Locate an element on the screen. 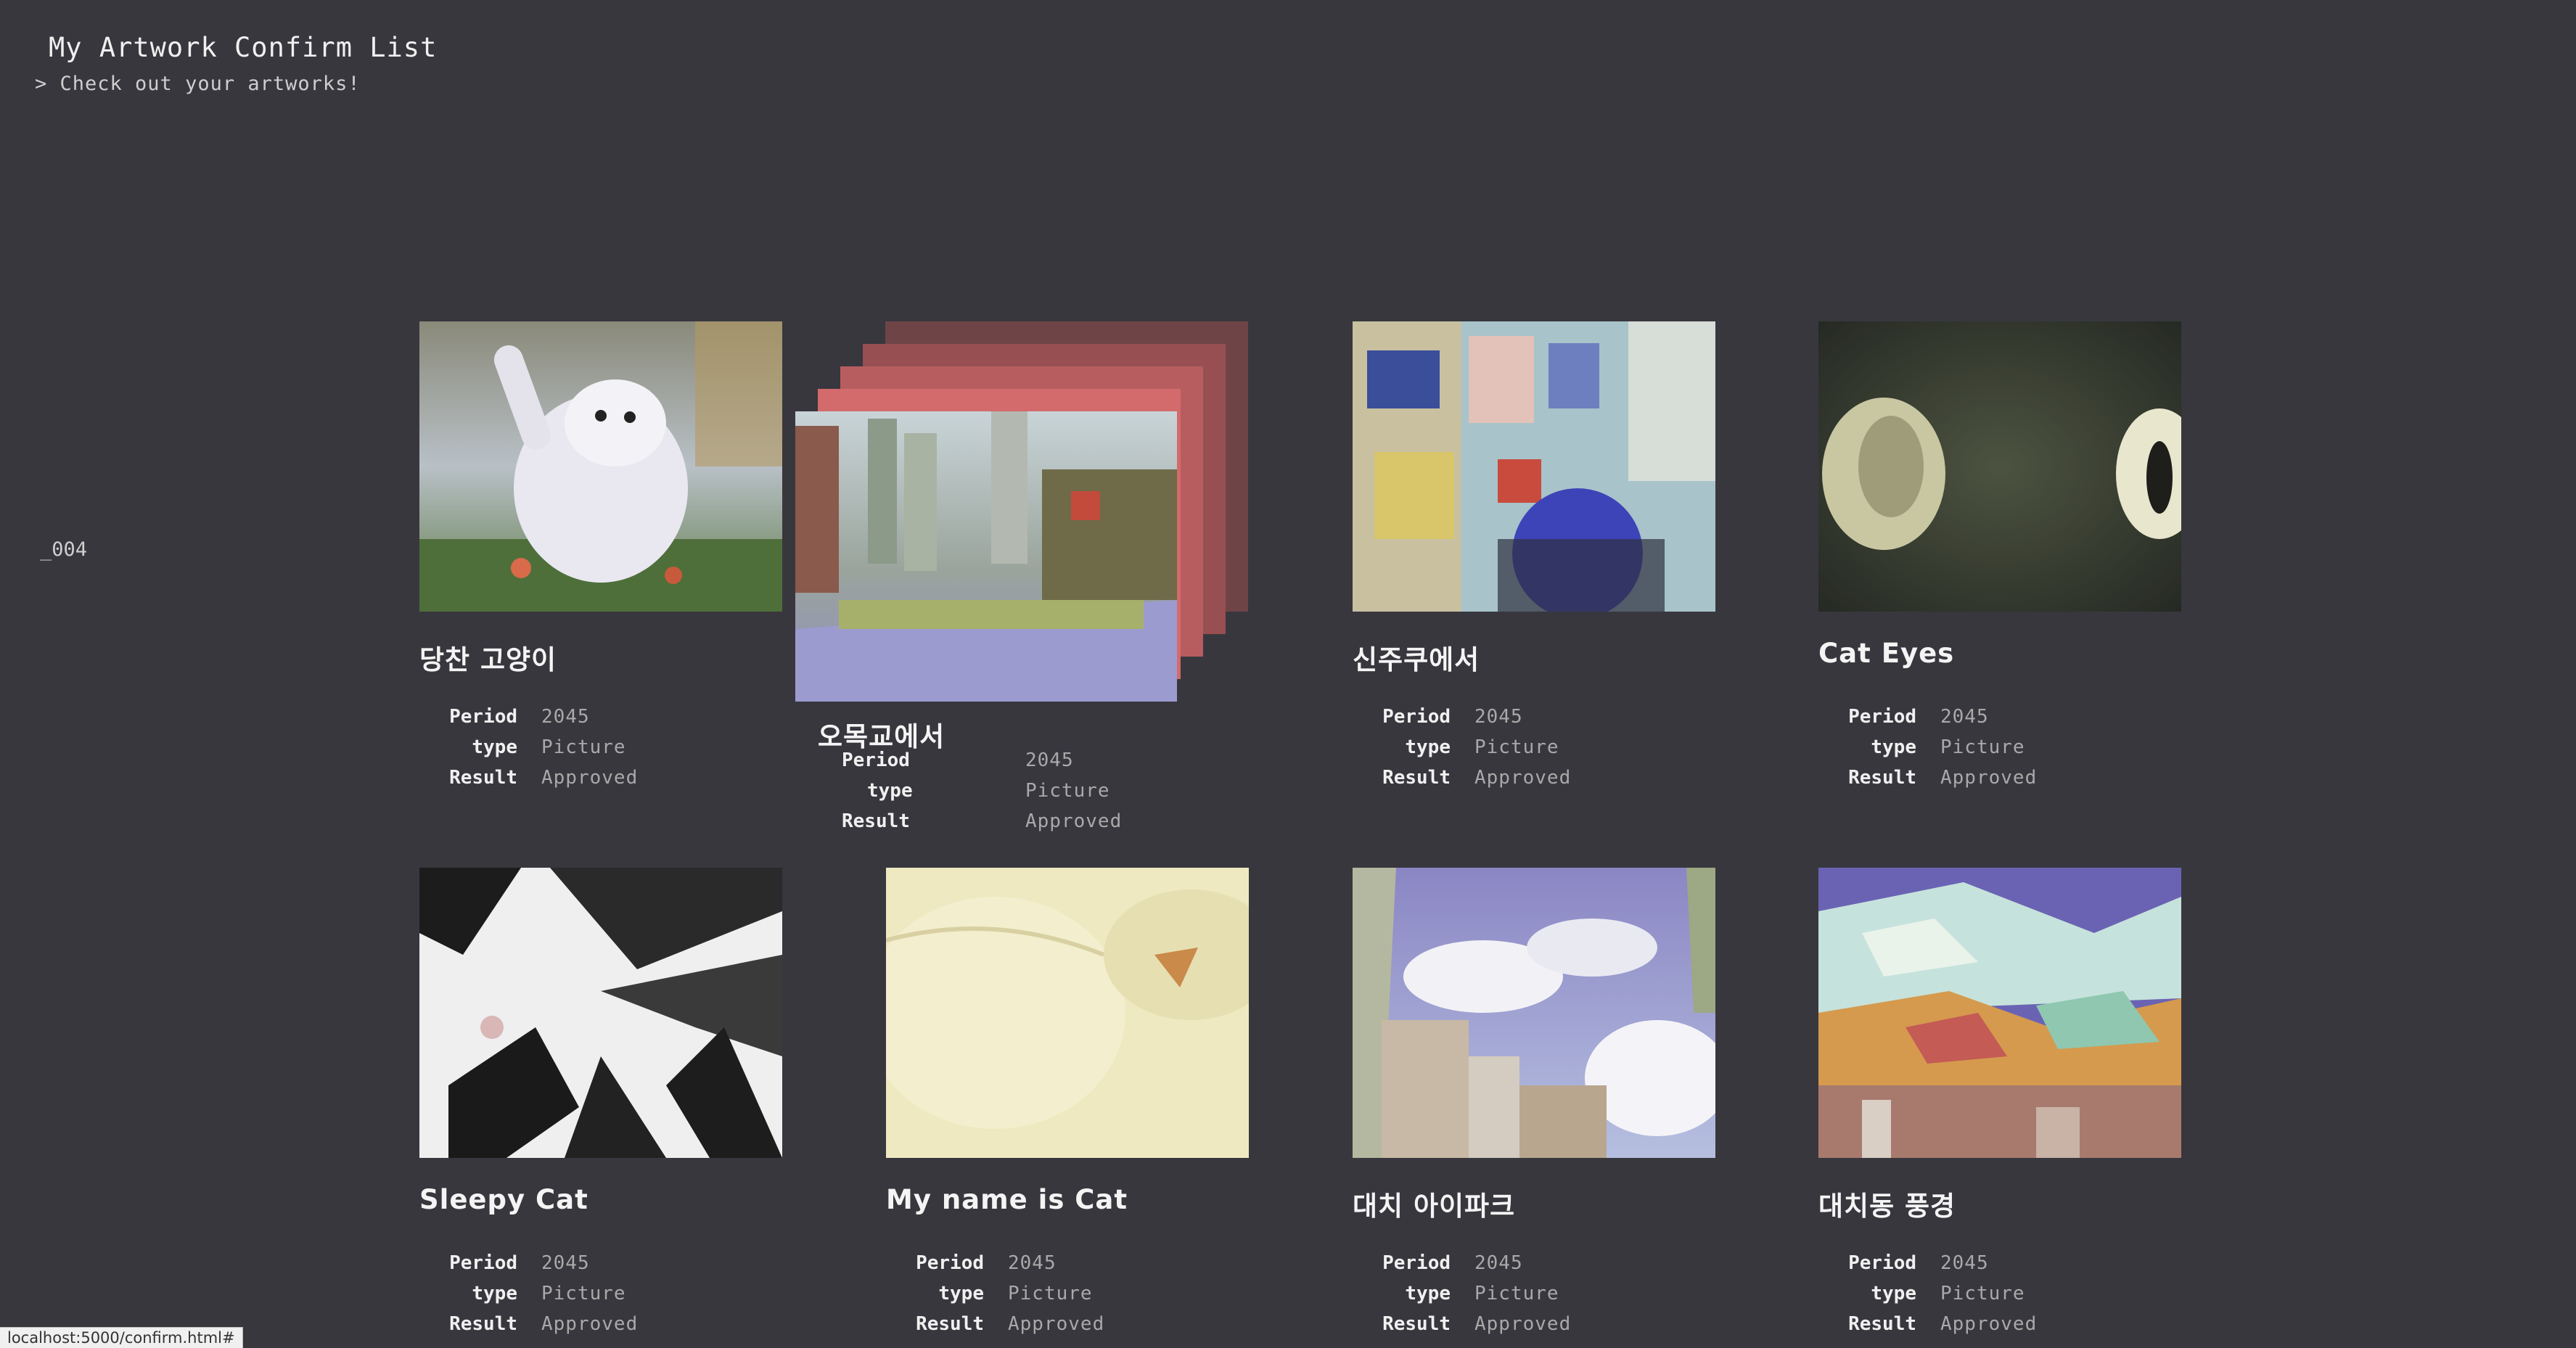 The width and height of the screenshot is (2576, 1348). artwork-title: My name is Cat is located at coordinates (1007, 1199).